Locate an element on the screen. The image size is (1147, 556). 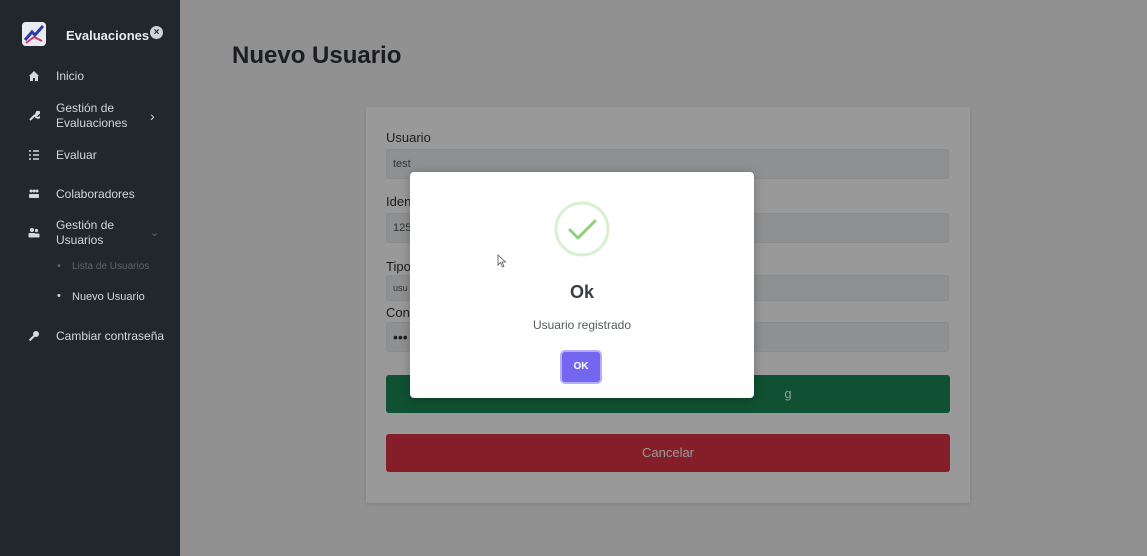
brand-title: Evaluaciones is located at coordinates (108, 35).